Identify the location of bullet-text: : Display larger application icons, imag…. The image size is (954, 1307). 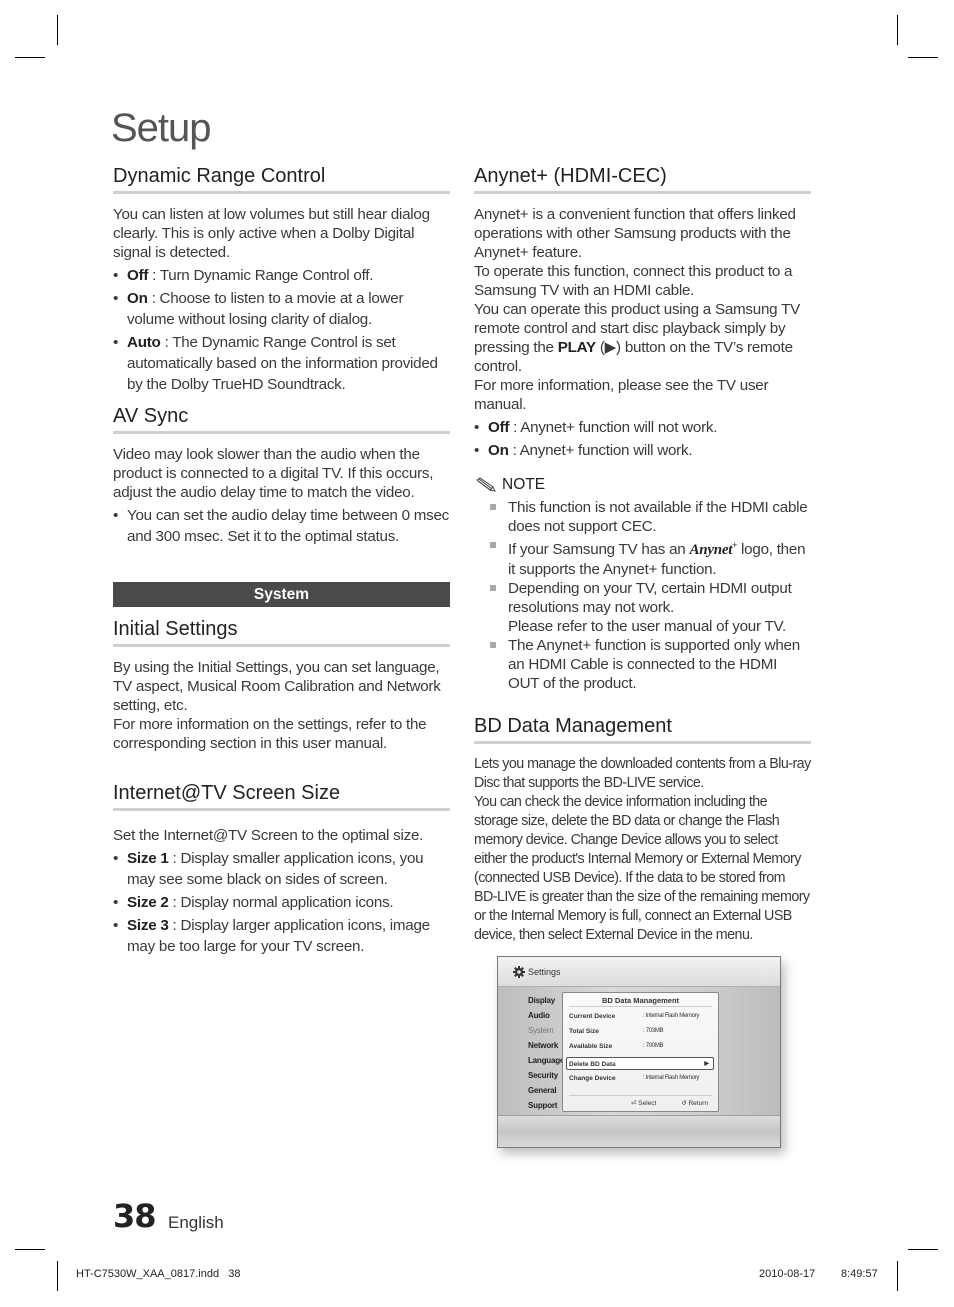
(278, 936).